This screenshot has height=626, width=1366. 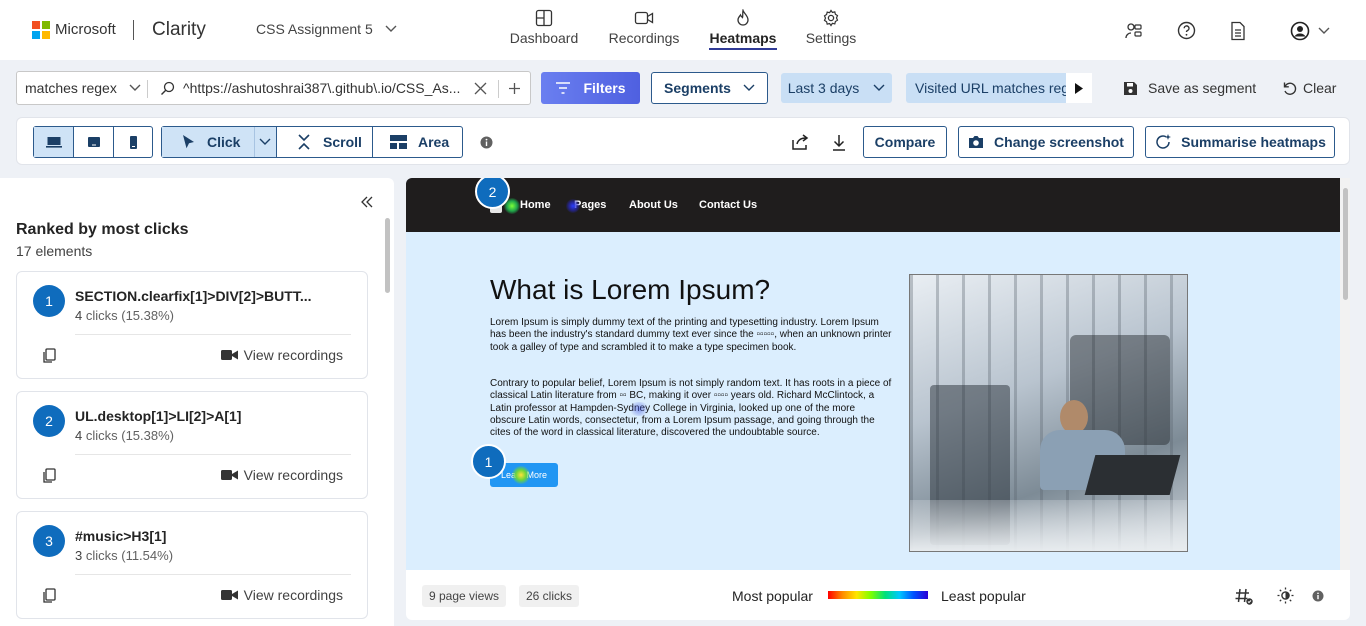 I want to click on device-toggle, so click(x=93, y=142).